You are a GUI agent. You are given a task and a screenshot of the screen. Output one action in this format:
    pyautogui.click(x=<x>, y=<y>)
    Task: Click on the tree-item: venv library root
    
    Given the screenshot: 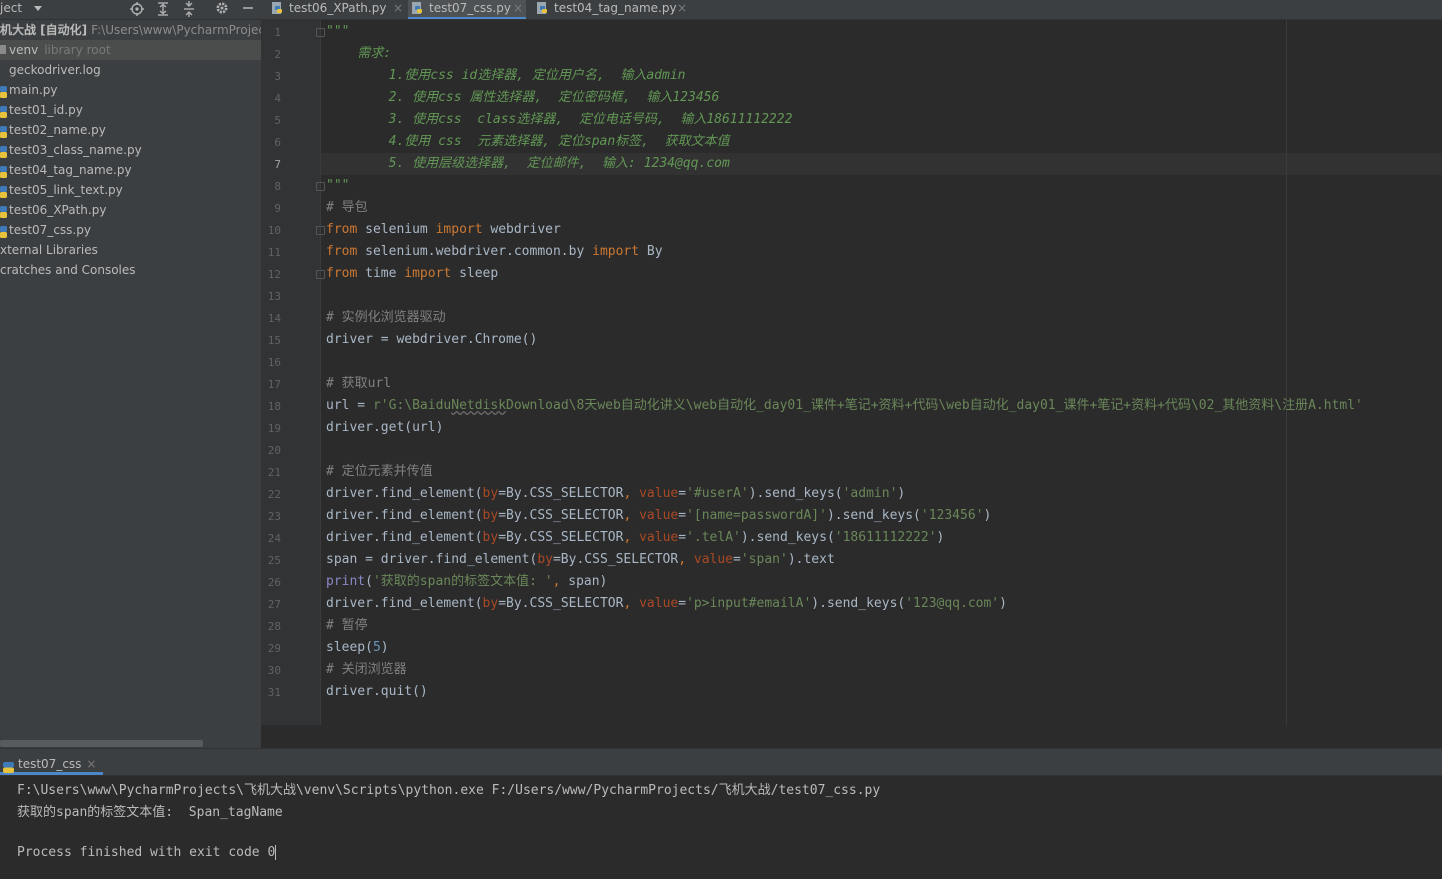 What is the action you would take?
    pyautogui.click(x=130, y=50)
    